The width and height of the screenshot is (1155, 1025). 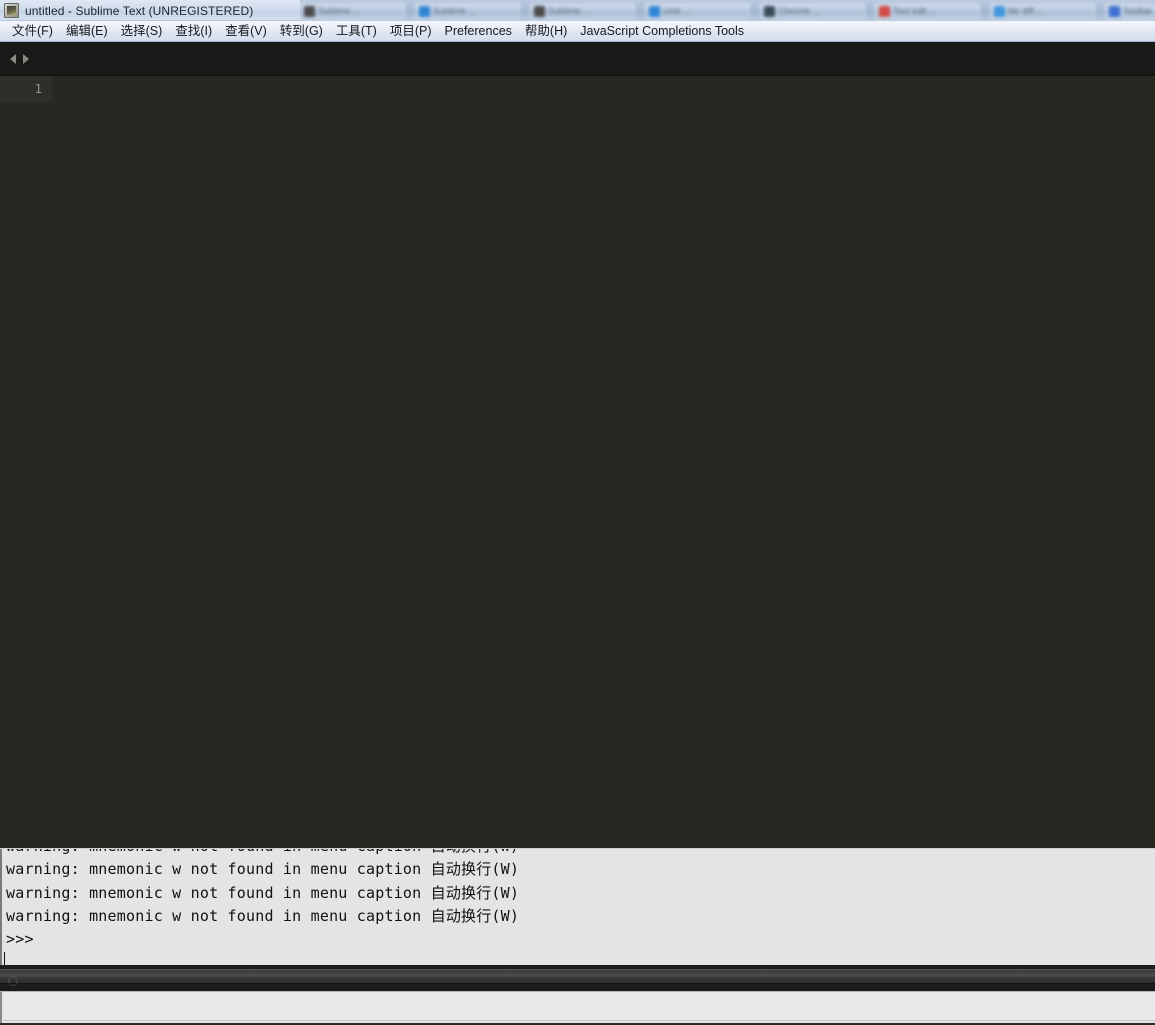 What do you see at coordinates (20, 939) in the screenshot?
I see `console-prompt: >>>` at bounding box center [20, 939].